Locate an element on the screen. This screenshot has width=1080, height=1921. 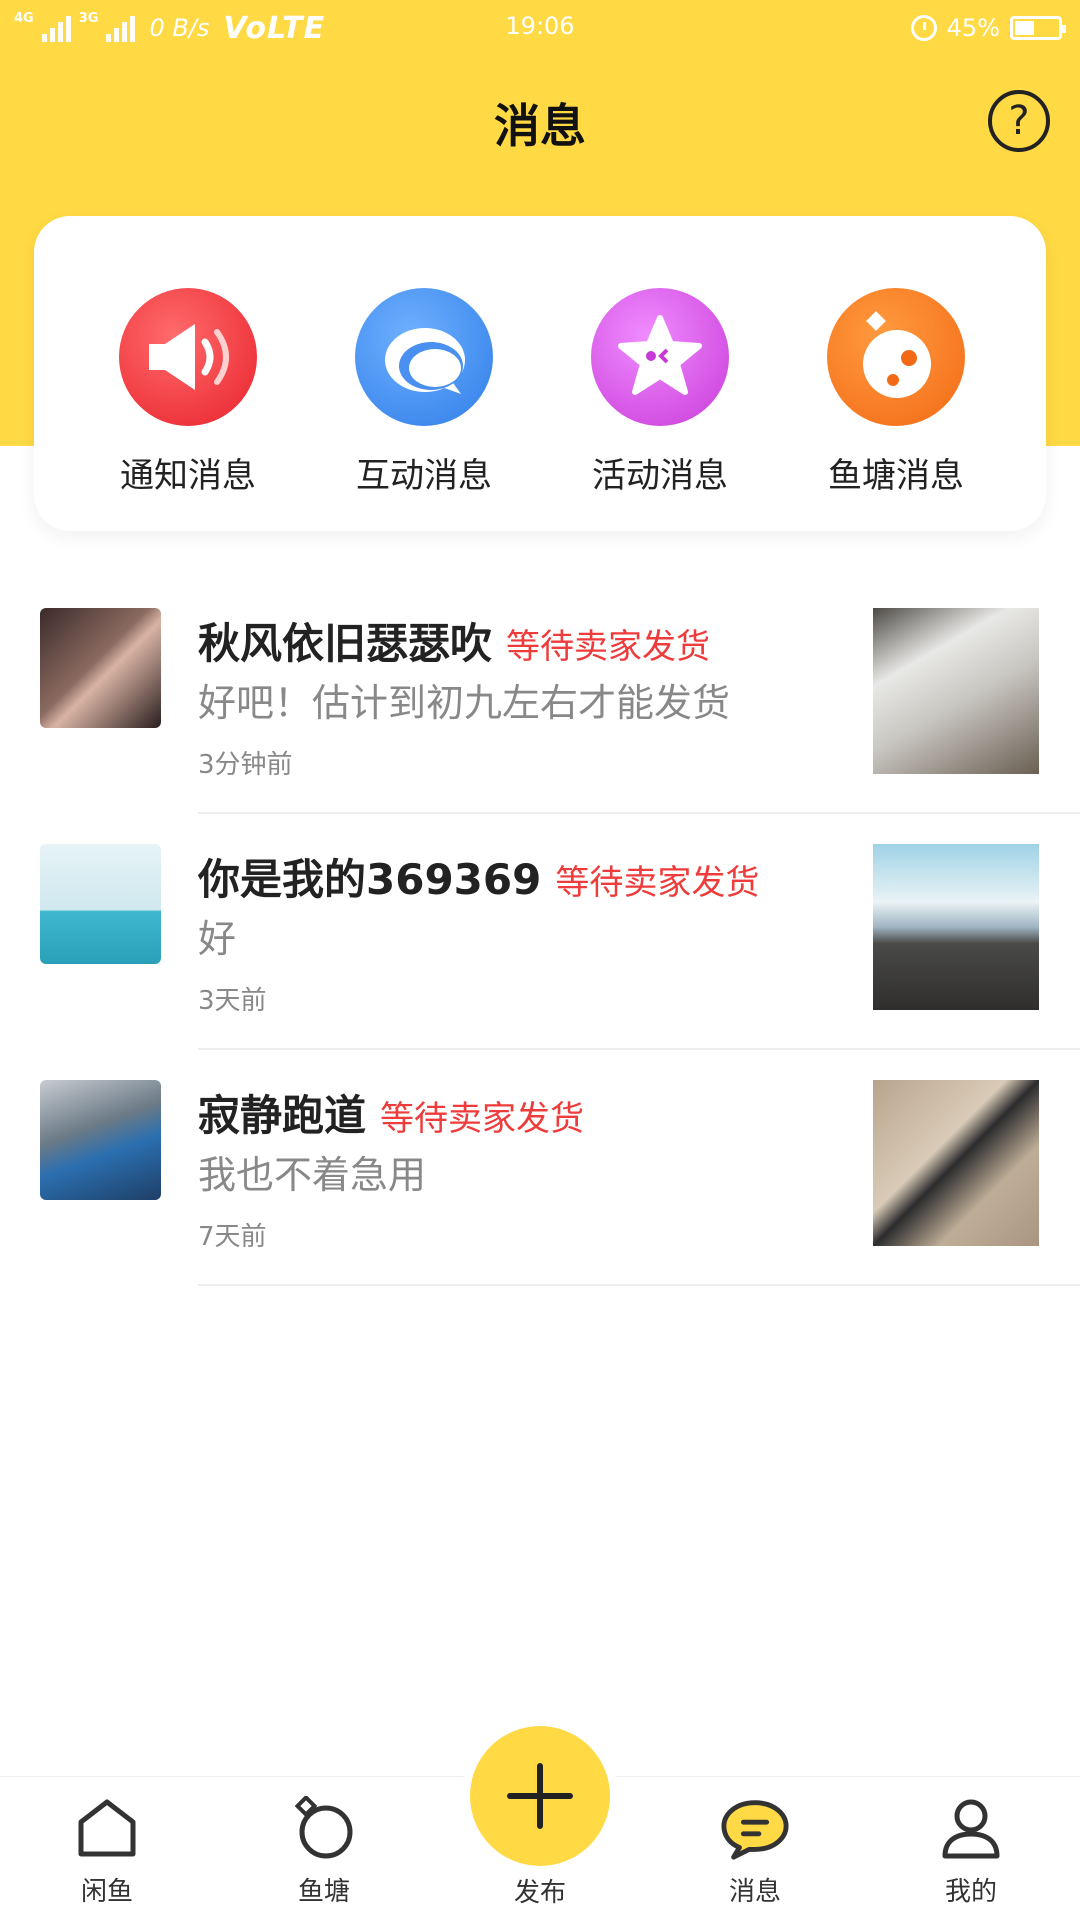
tab-label: 发布 is located at coordinates (539, 1893).